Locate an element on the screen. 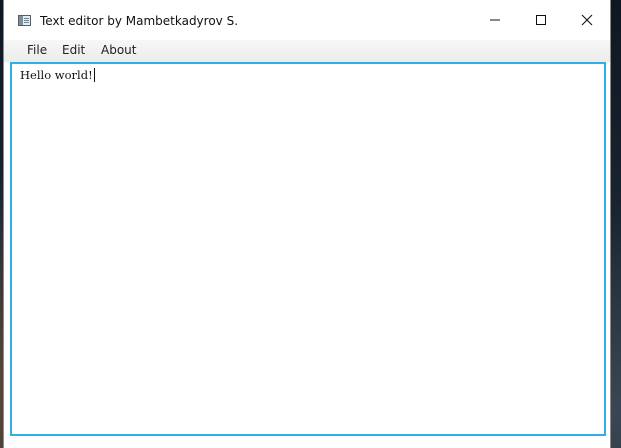 The image size is (621, 448). close-button is located at coordinates (587, 20).